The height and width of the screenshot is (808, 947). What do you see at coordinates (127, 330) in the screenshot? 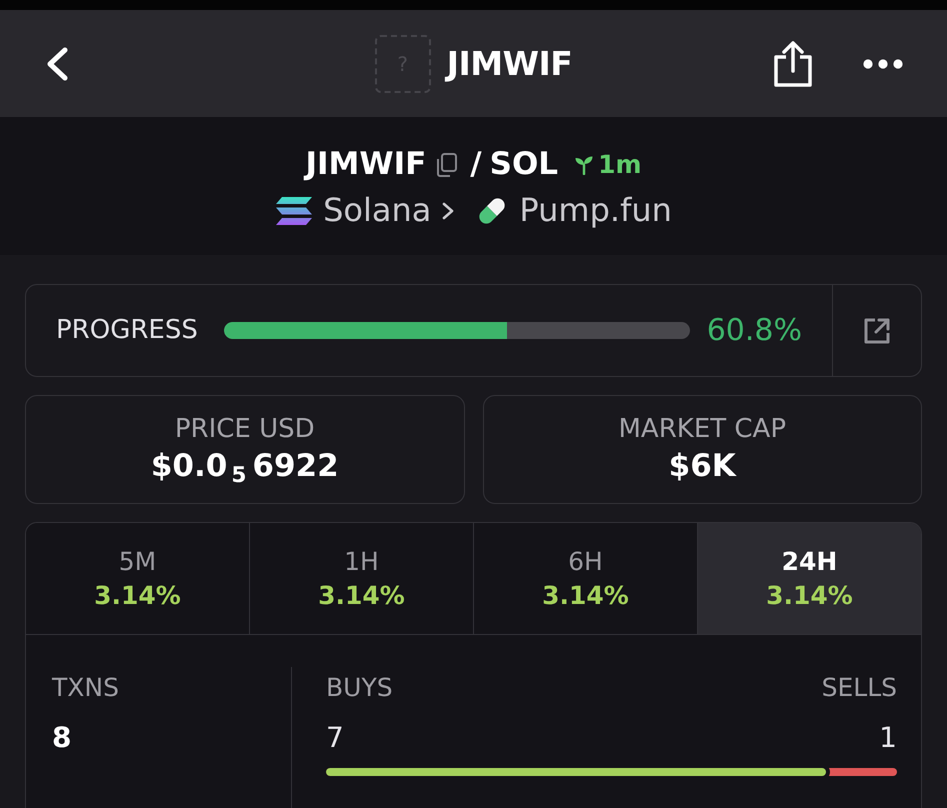
I see `progress-label: PROGRESS` at bounding box center [127, 330].